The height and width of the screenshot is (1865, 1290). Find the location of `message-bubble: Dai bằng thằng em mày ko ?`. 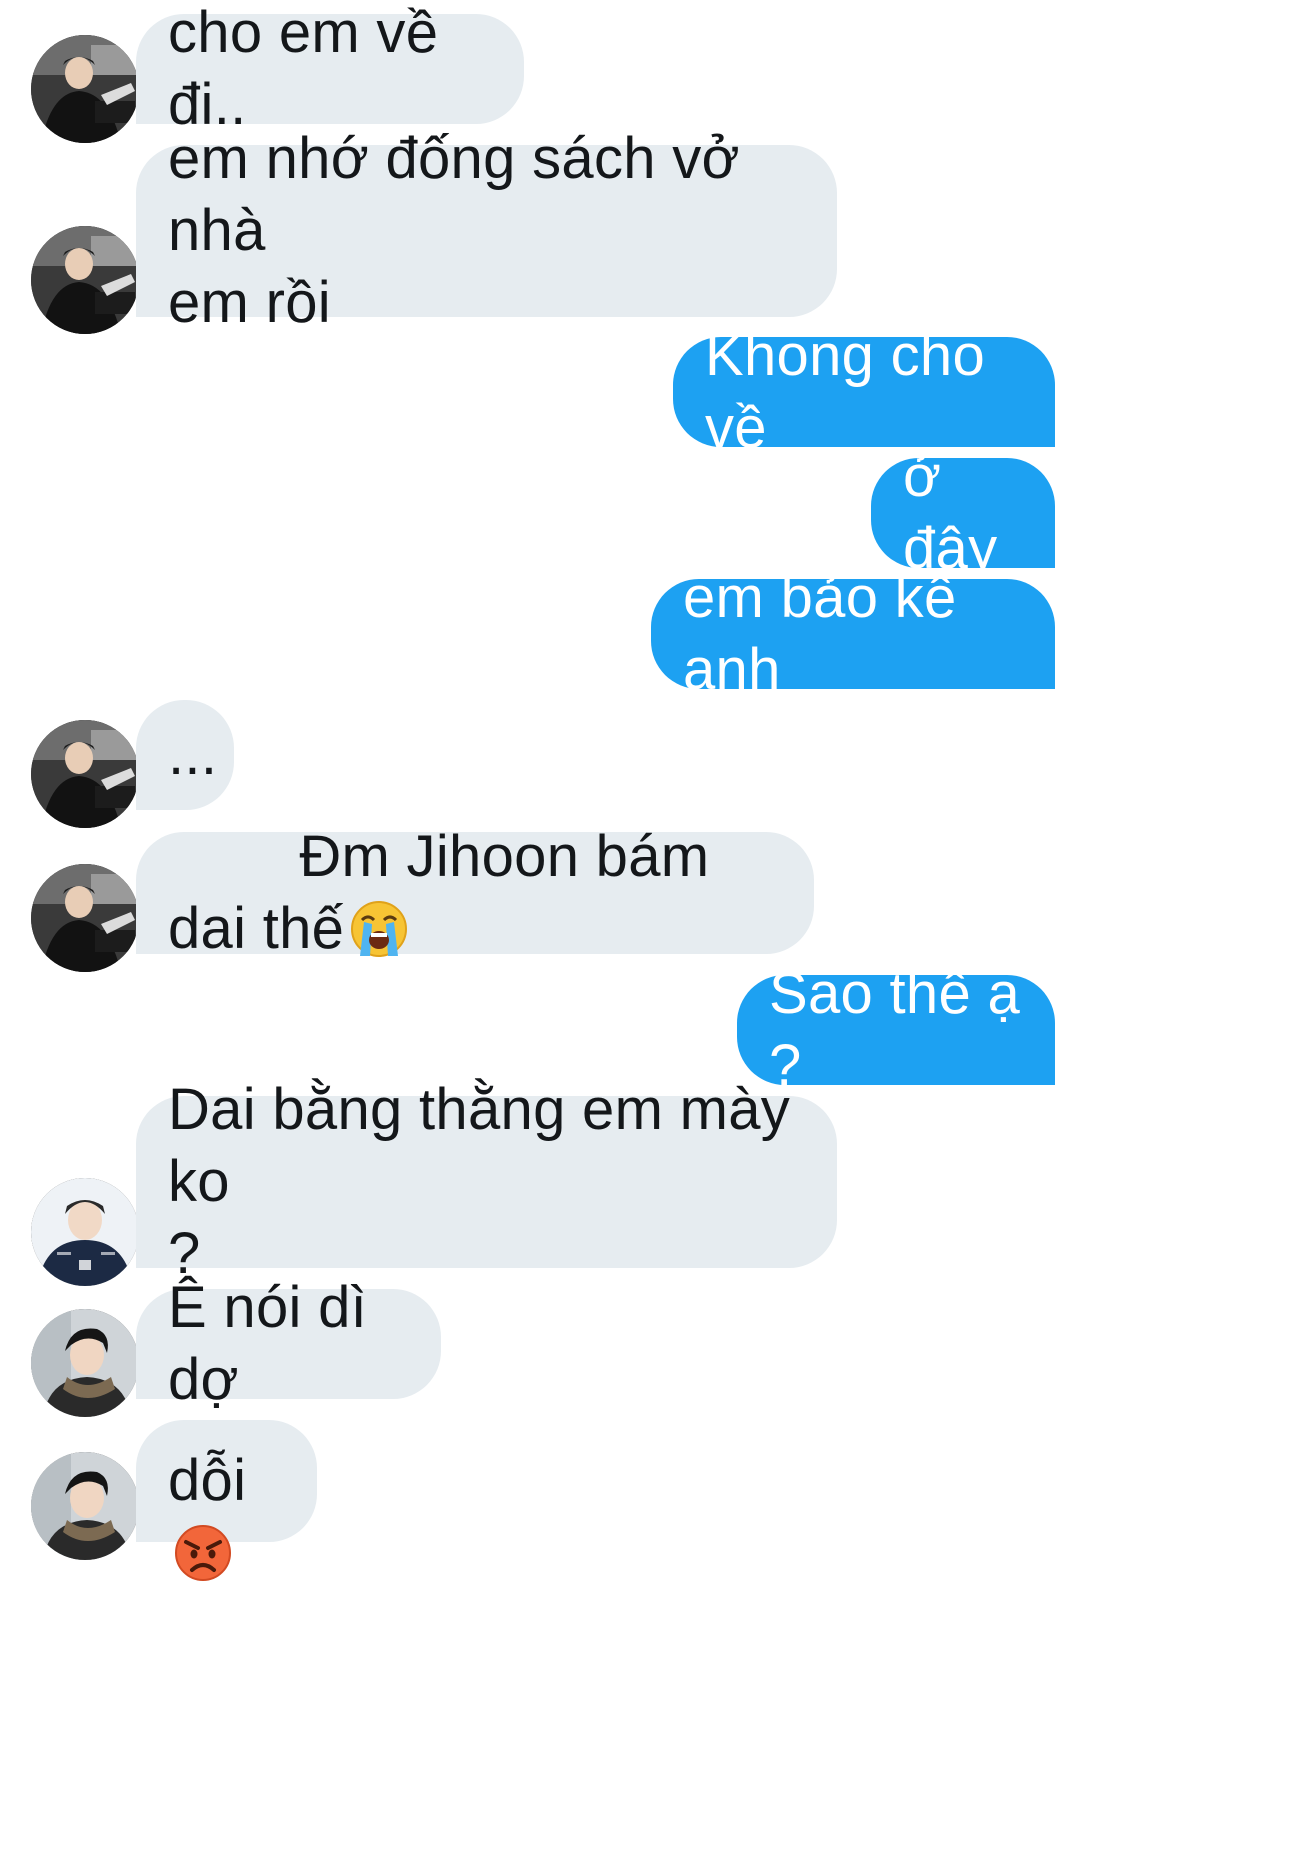

message-bubble: Dai bằng thằng em mày ko ? is located at coordinates (486, 1181).